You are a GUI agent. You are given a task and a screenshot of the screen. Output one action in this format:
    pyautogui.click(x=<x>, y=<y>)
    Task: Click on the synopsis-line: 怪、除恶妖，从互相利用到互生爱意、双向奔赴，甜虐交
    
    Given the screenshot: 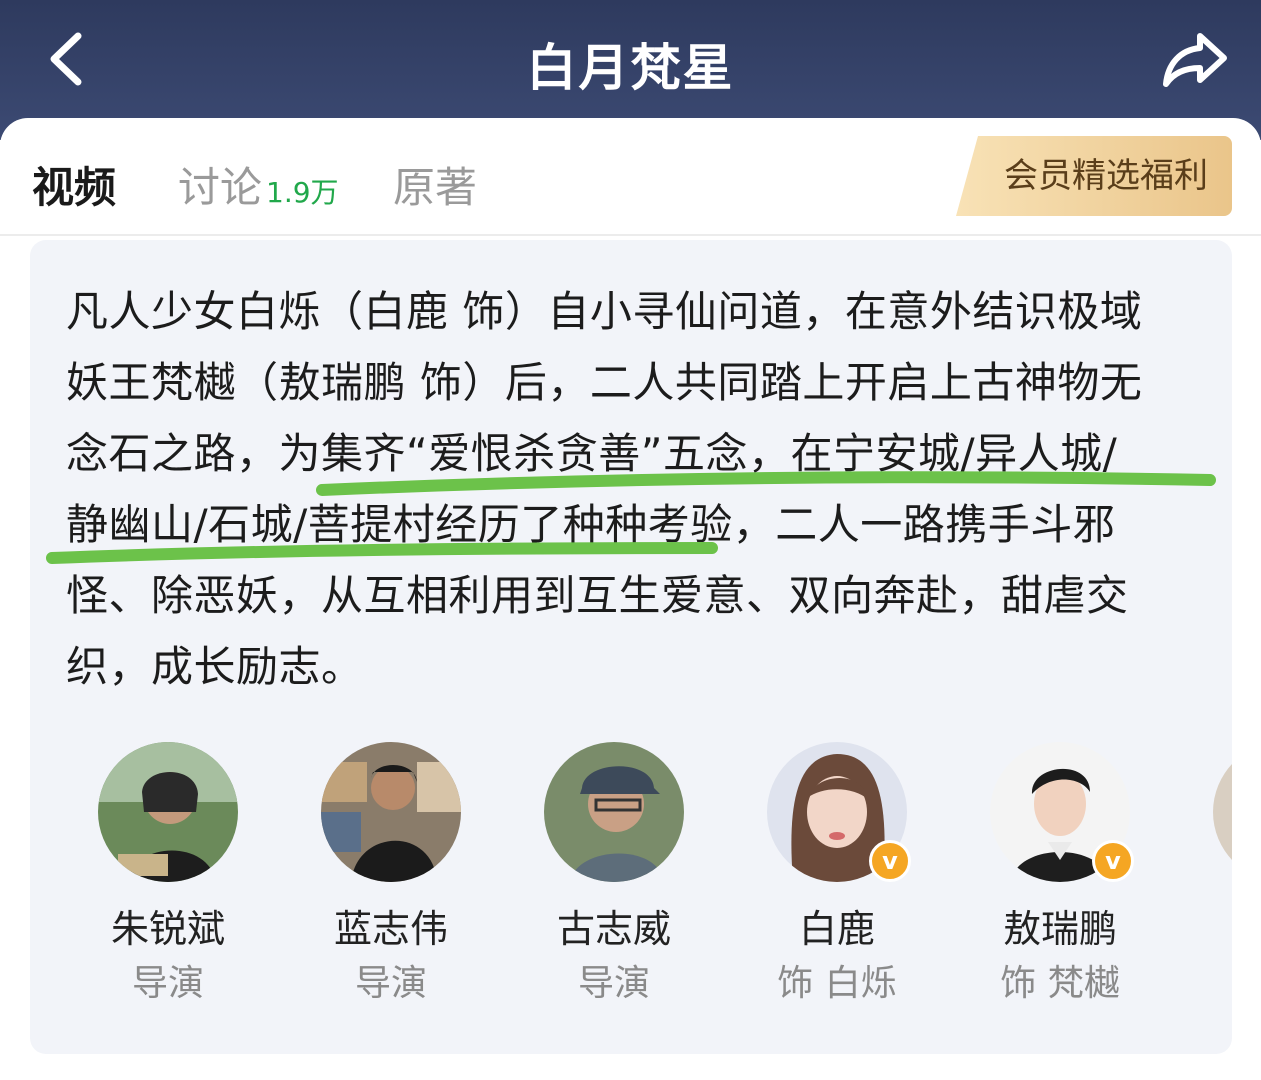 What is the action you would take?
    pyautogui.click(x=597, y=595)
    